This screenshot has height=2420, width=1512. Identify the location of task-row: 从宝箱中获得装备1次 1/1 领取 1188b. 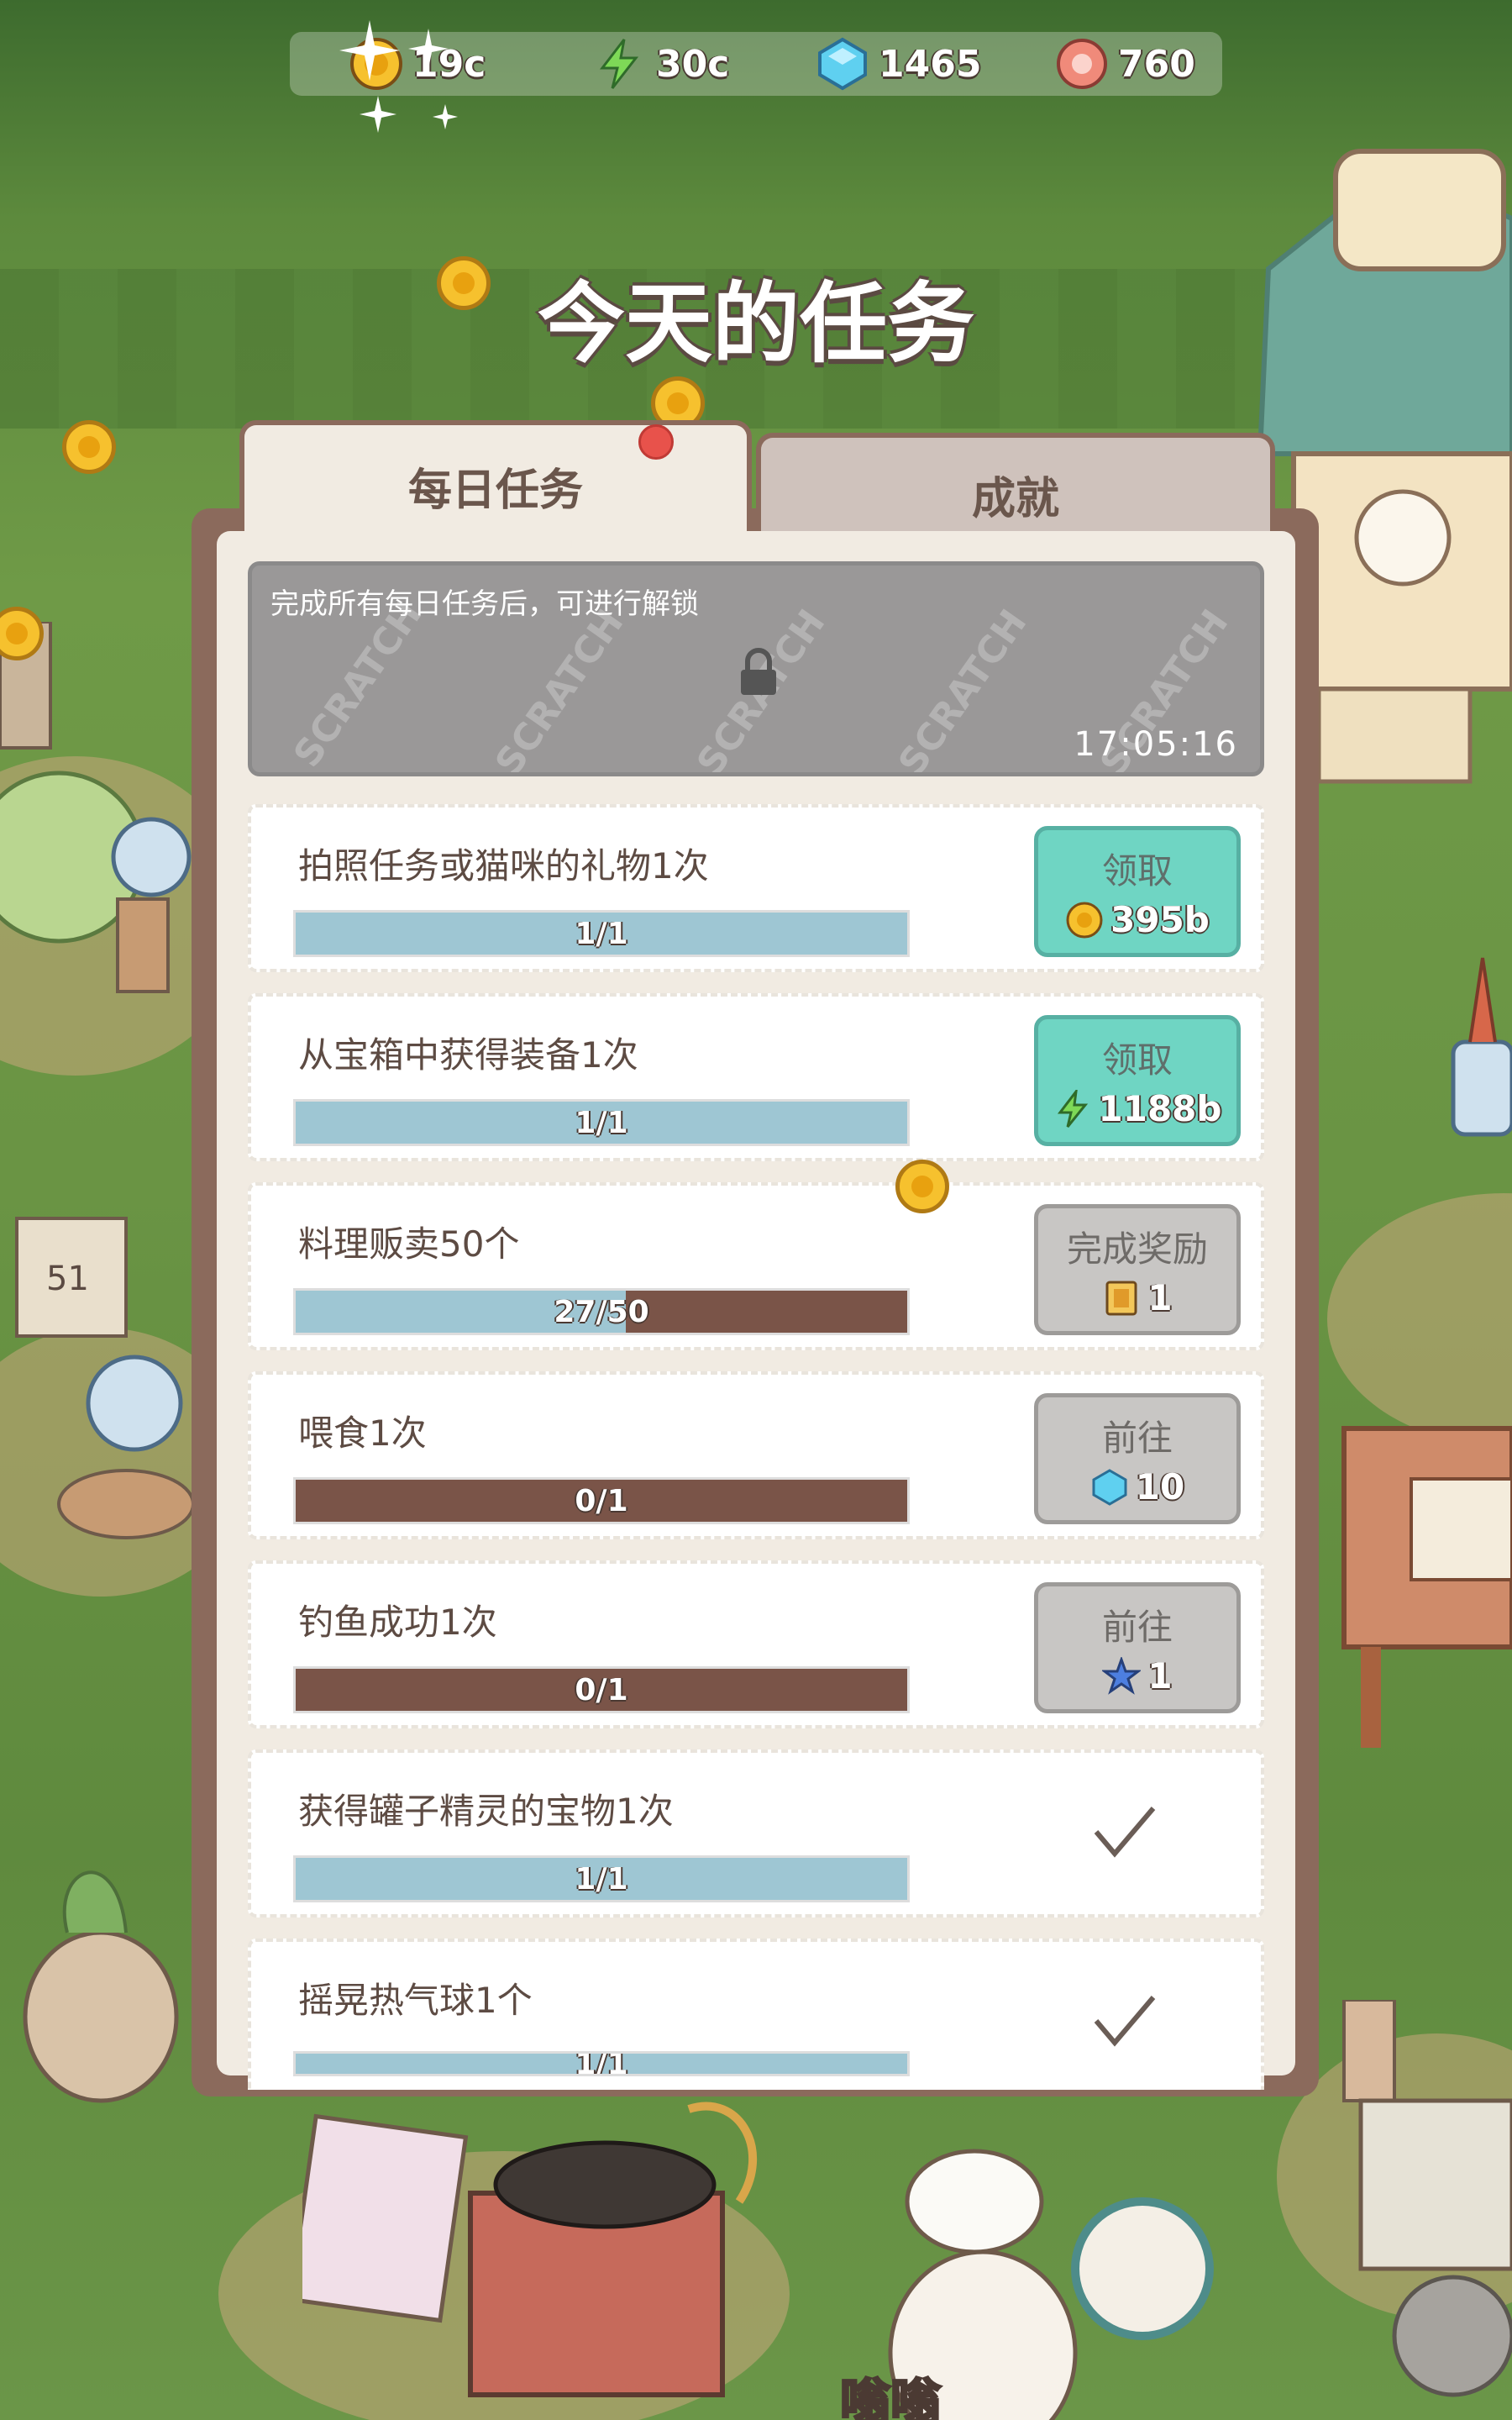
(756, 1077).